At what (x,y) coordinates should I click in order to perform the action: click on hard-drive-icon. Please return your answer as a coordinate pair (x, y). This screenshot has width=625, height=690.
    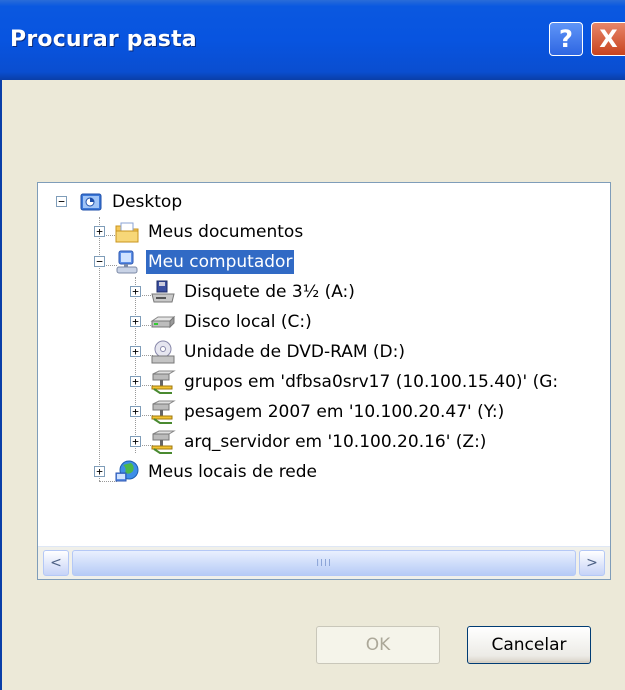
    Looking at the image, I should click on (163, 322).